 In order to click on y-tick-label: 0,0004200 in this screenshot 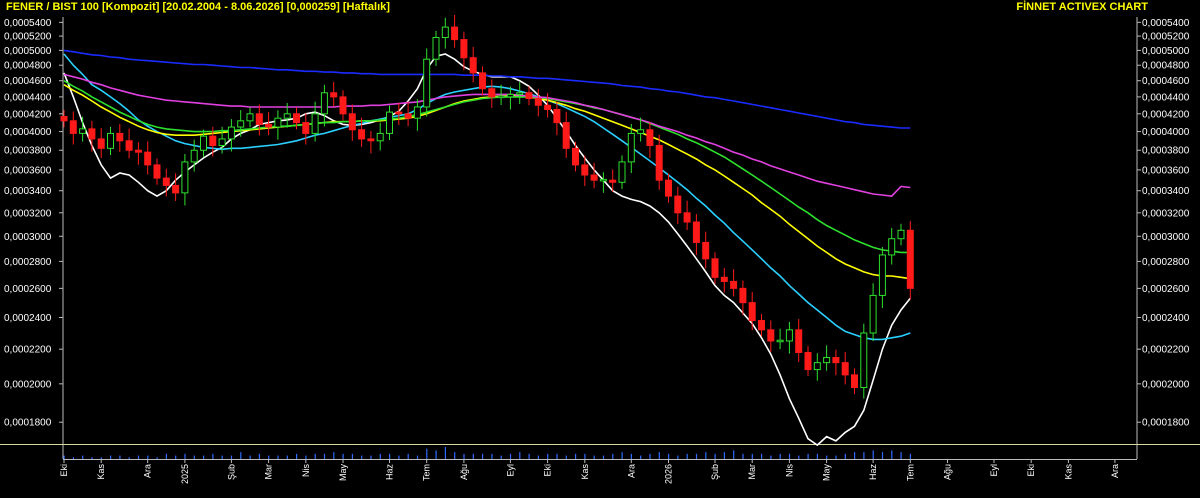, I will do `click(28, 114)`.